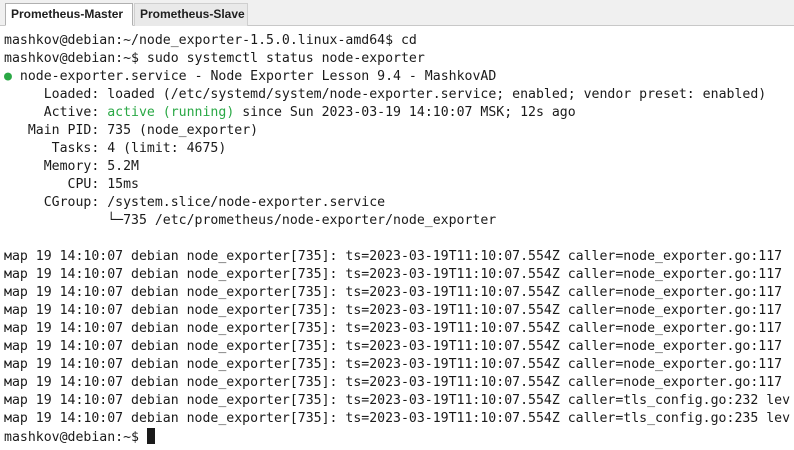 This screenshot has width=794, height=450. I want to click on tasks-line: Tasks: 4 (limit: 4675), so click(115, 149).